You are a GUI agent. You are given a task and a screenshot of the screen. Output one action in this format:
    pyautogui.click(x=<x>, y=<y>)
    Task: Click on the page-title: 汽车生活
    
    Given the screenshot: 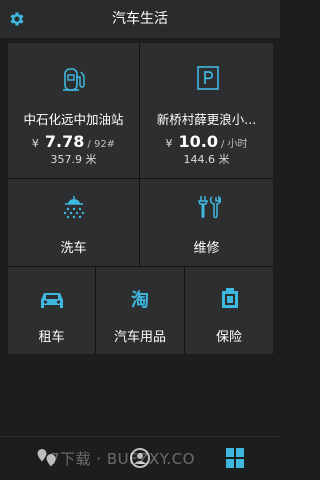 What is the action you would take?
    pyautogui.click(x=140, y=19)
    